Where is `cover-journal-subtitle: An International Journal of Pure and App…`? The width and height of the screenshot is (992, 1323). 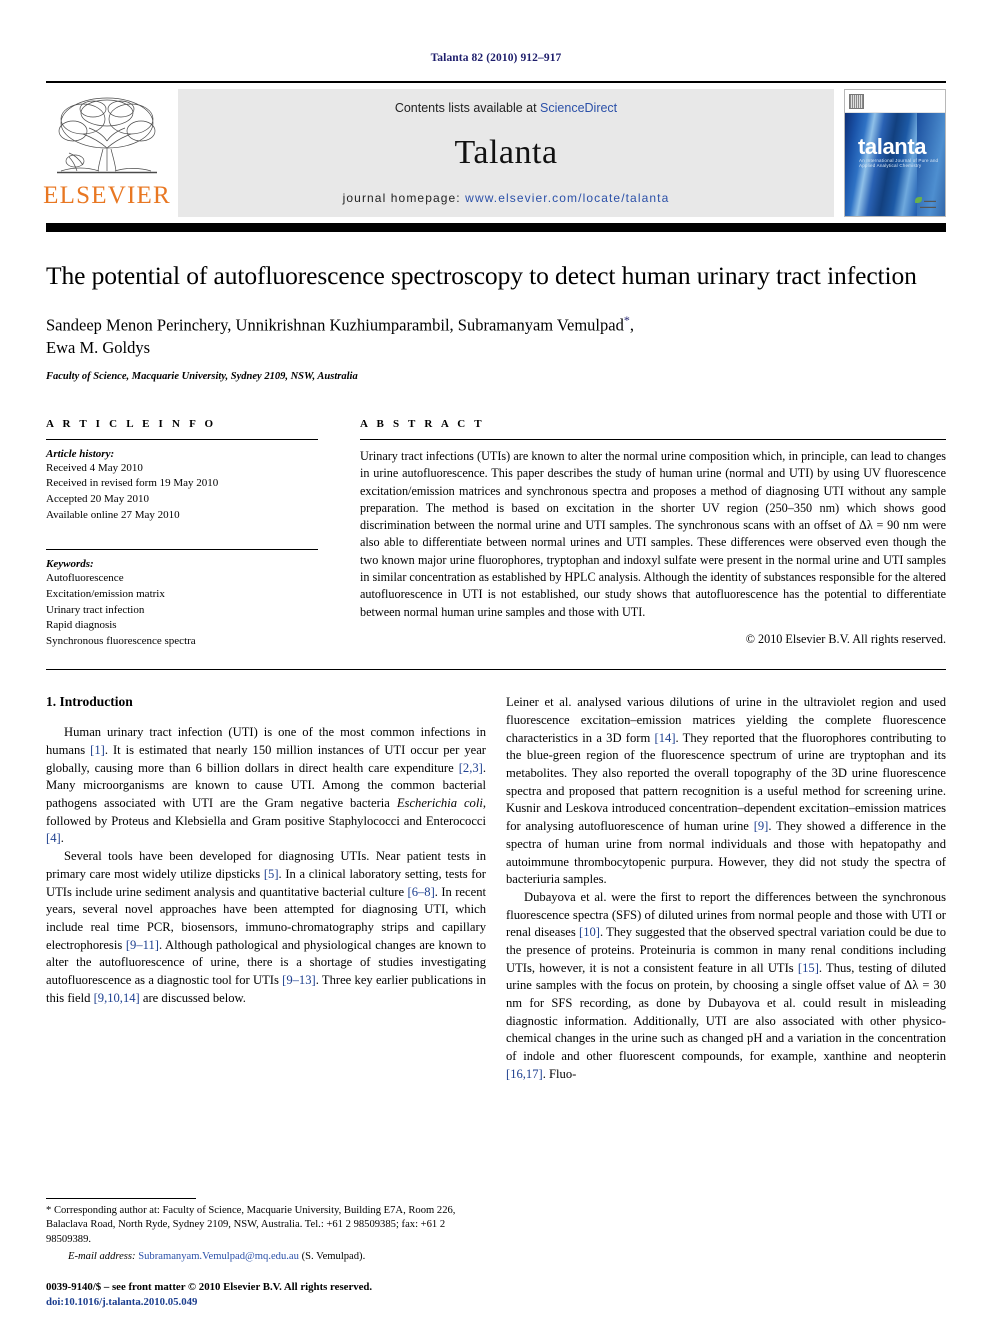 cover-journal-subtitle: An International Journal of Pure and App… is located at coordinates (899, 163).